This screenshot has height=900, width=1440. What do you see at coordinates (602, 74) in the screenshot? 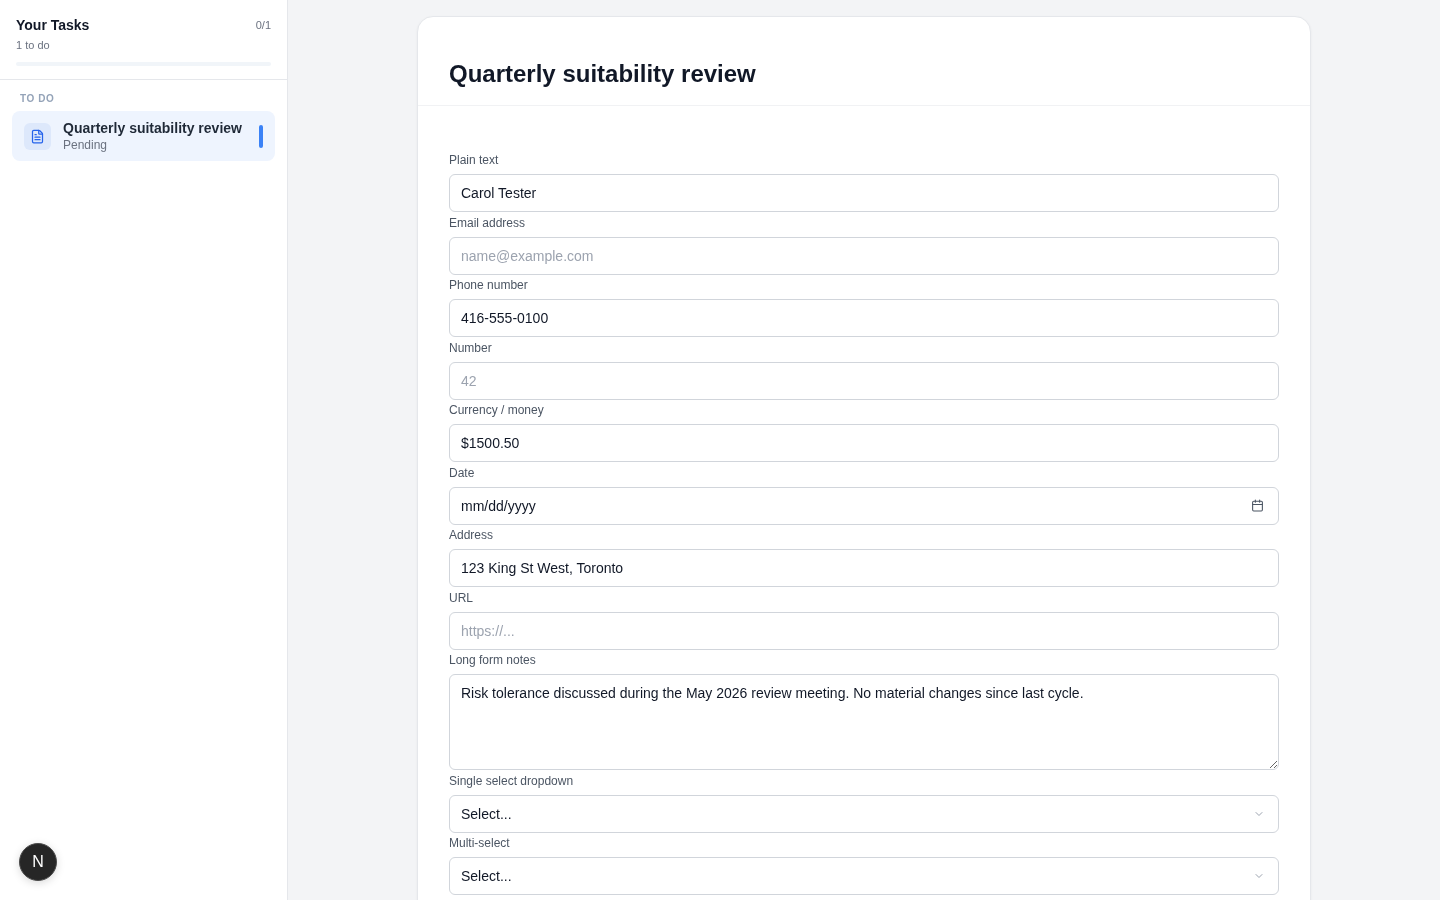
I see `form-title: Quarterly suitability review` at bounding box center [602, 74].